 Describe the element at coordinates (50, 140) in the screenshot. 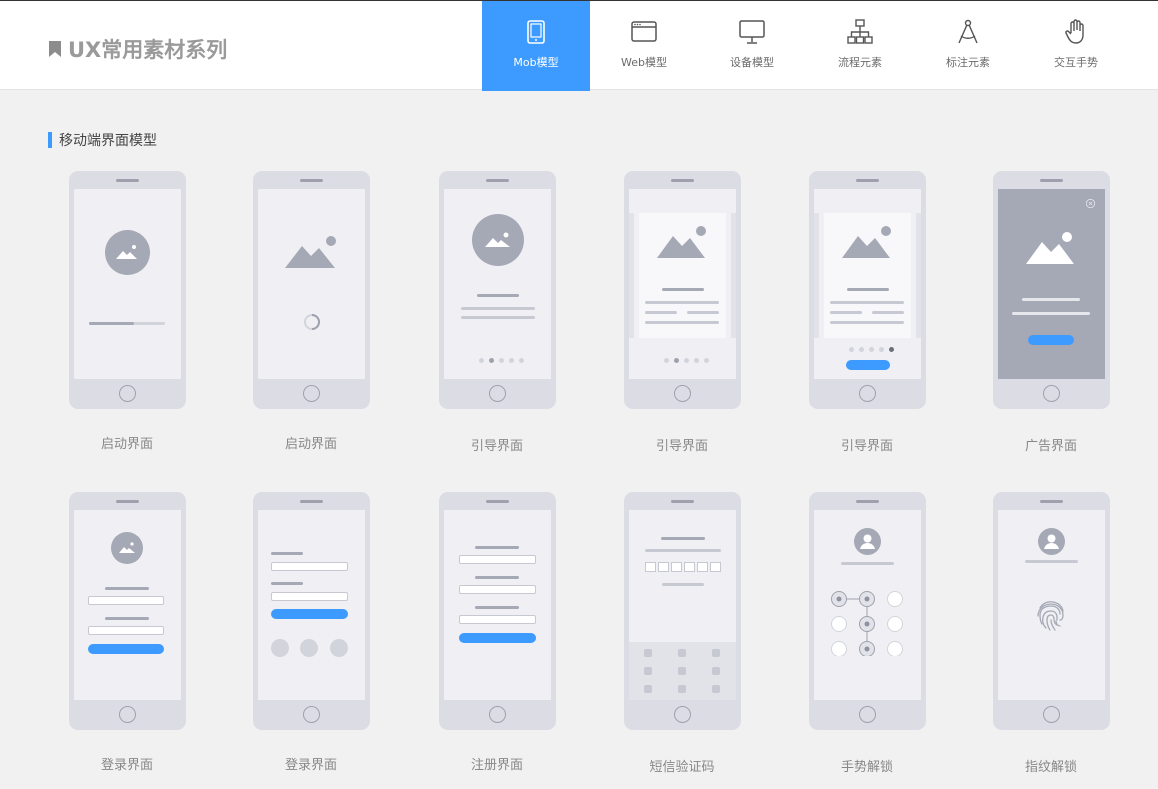

I see `section-accent-bar` at that location.